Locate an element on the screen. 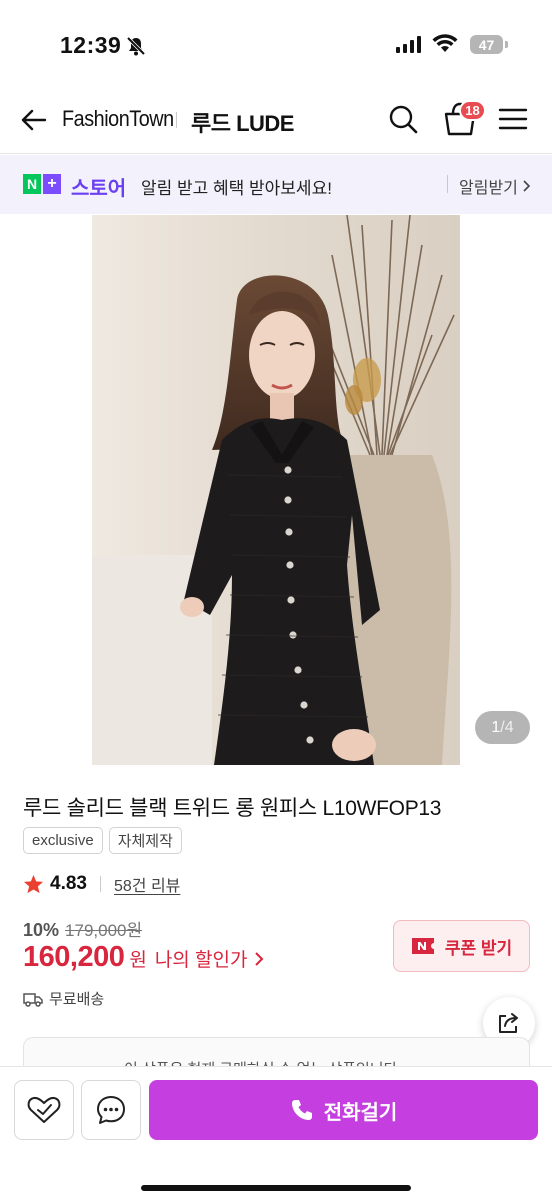 The width and height of the screenshot is (552, 1200). share-icon is located at coordinates (508, 1023).